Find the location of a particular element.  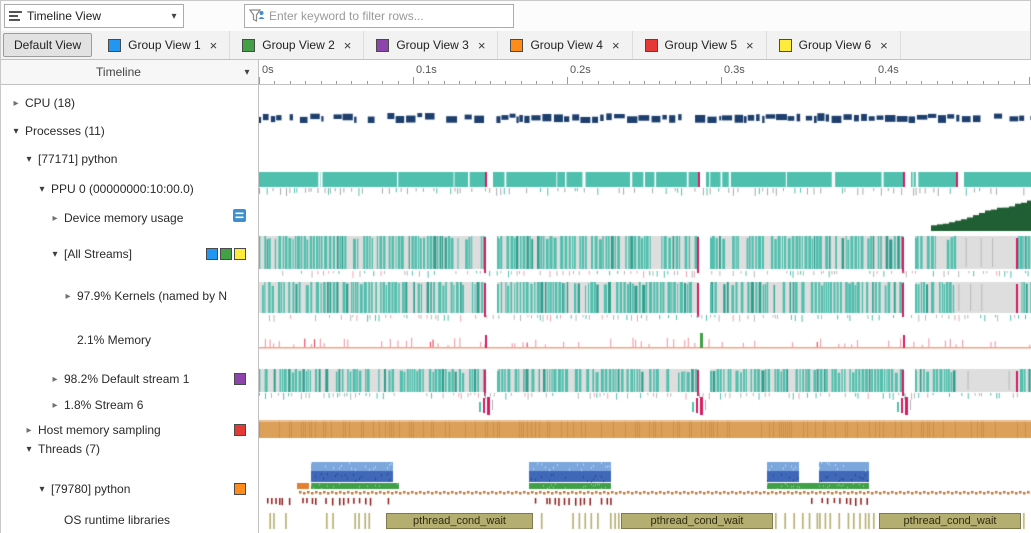

tree-row-79780-python: ▾ [79780] python is located at coordinates (129, 489).